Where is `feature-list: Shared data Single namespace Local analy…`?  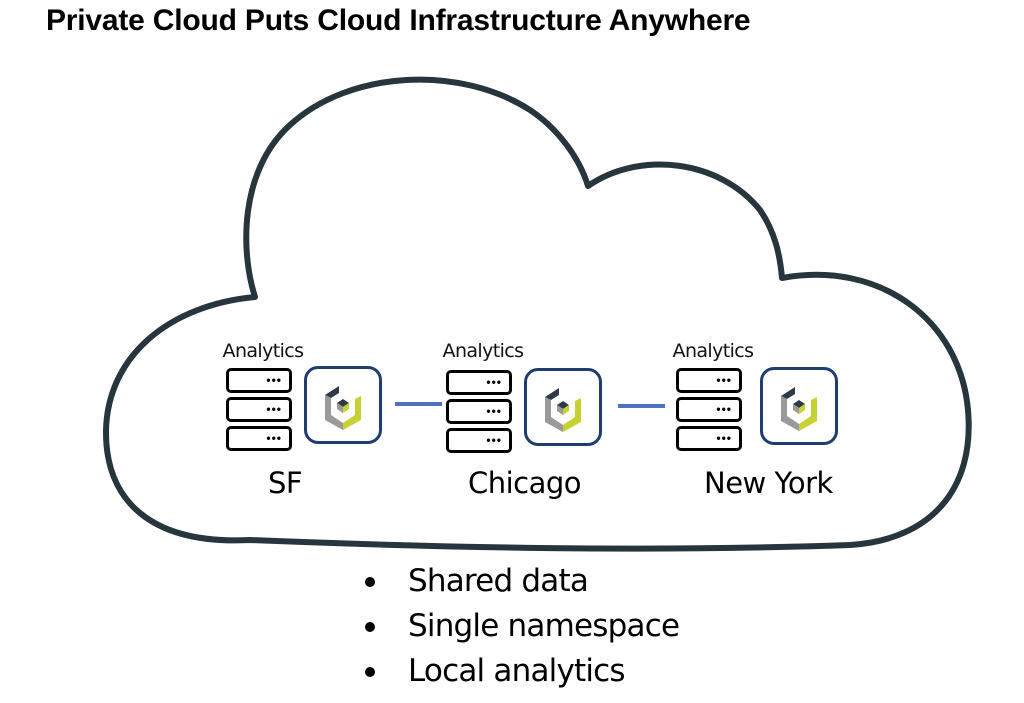 feature-list: Shared data Single namespace Local analy… is located at coordinates (521, 626).